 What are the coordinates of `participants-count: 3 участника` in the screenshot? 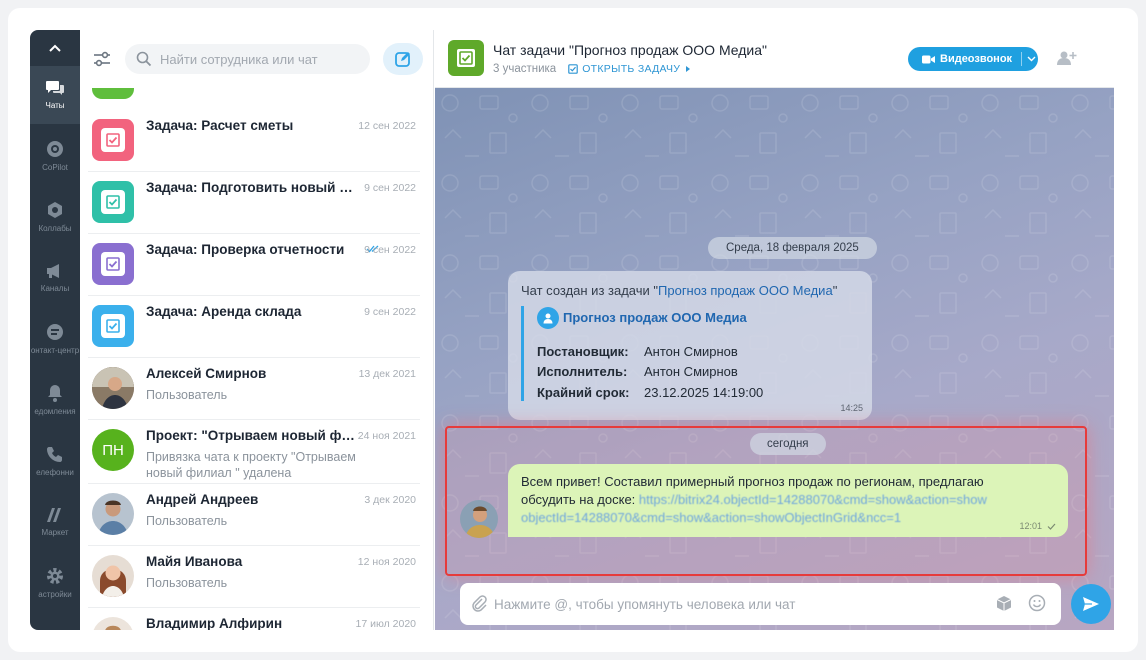 It's located at (524, 69).